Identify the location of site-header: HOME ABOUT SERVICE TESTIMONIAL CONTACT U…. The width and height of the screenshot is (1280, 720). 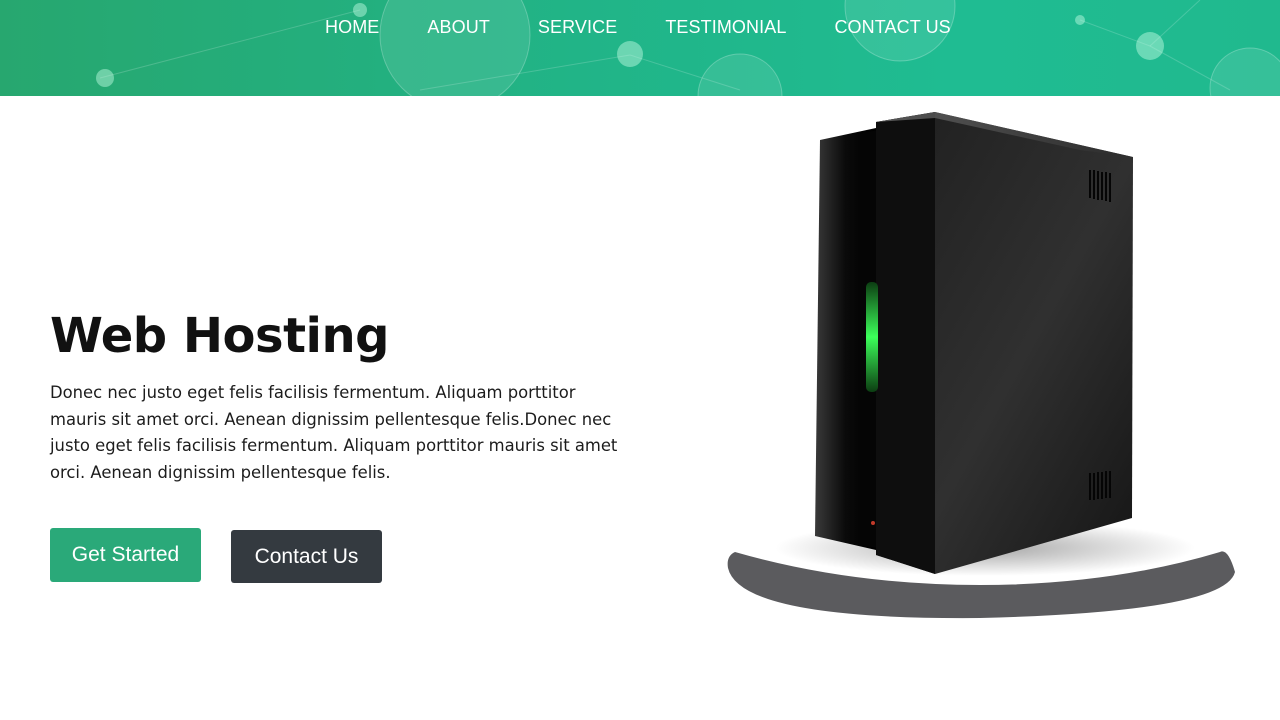
(640, 48).